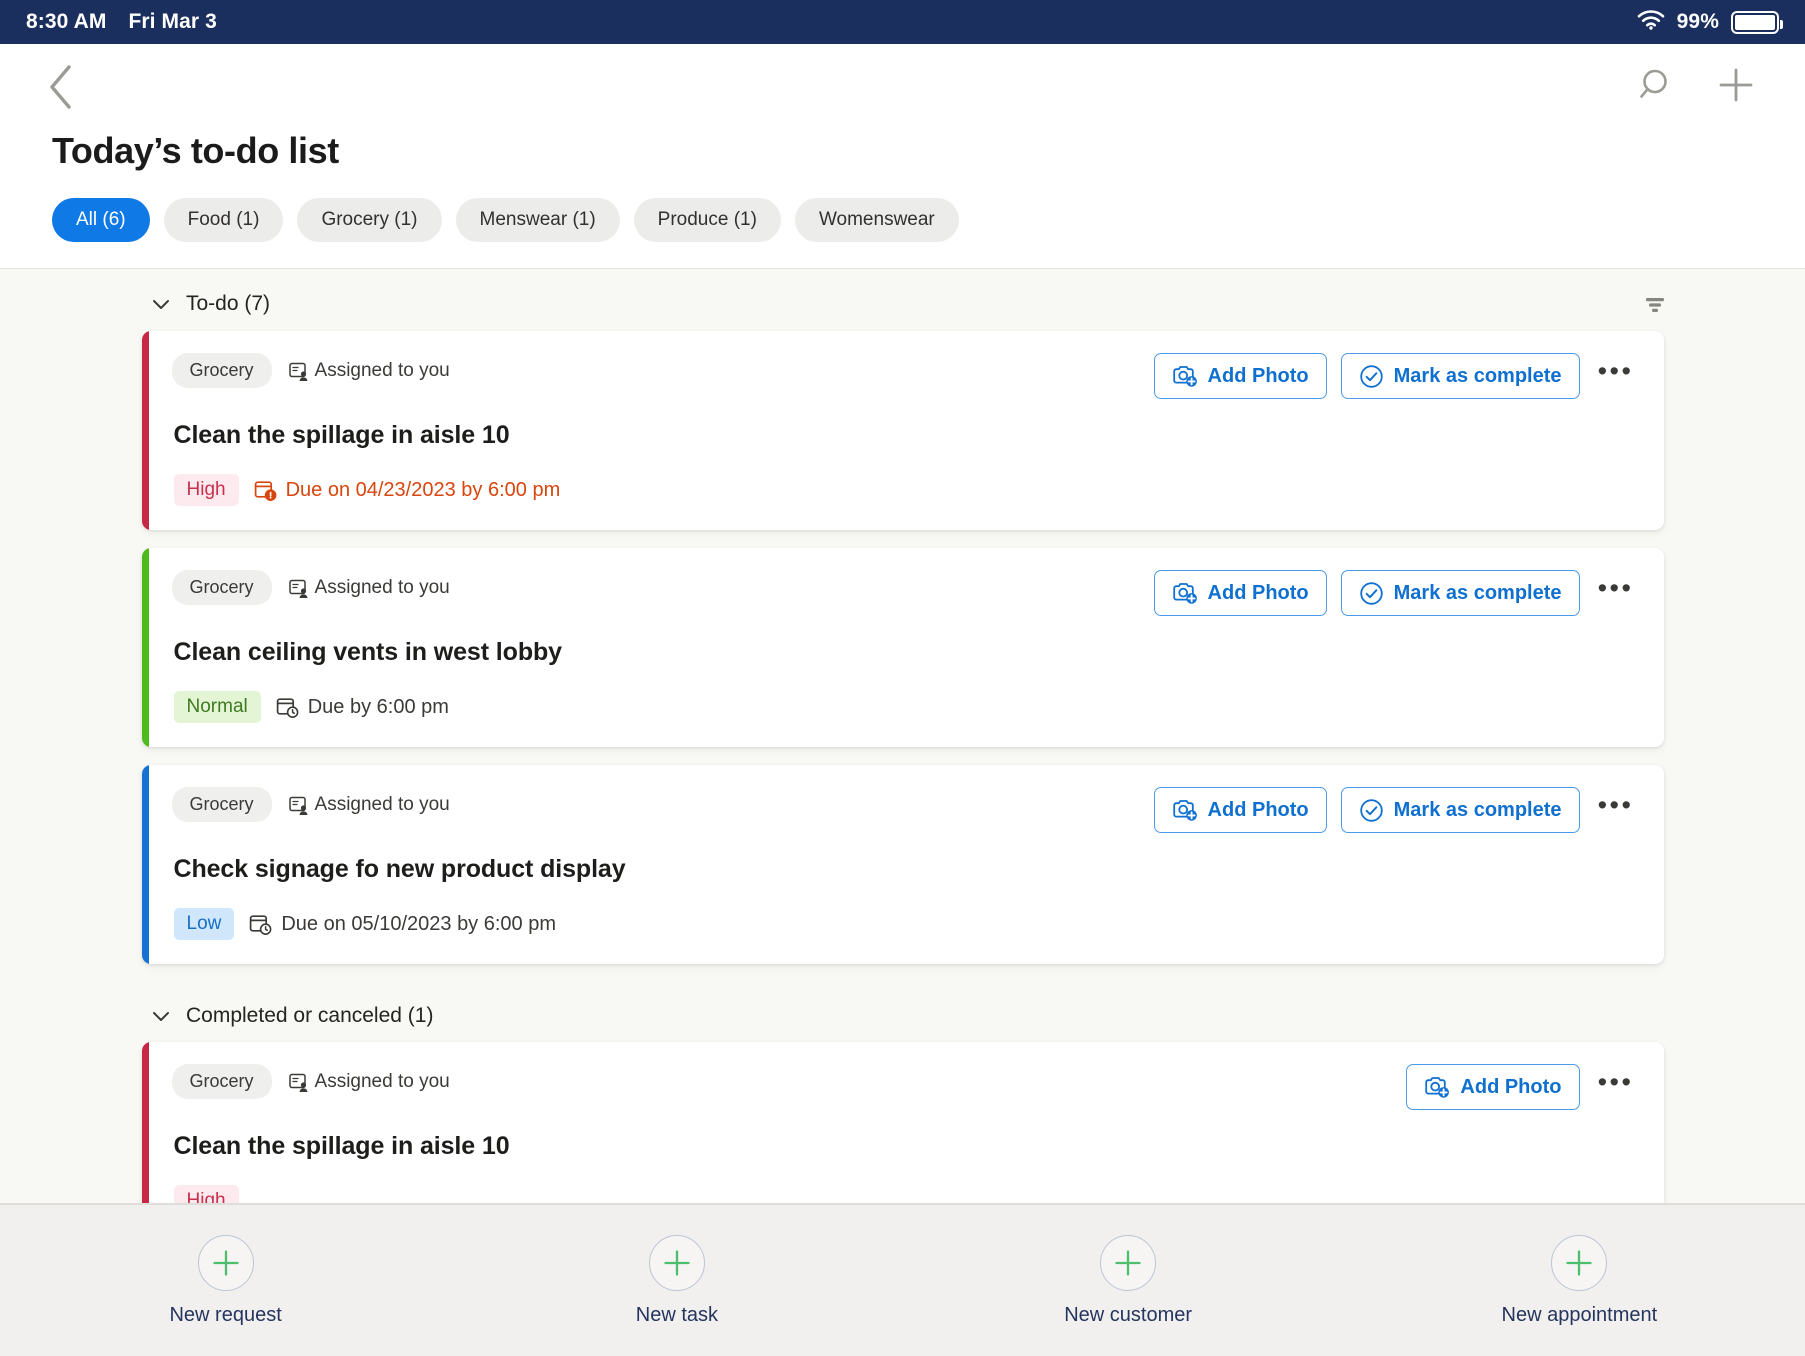 The height and width of the screenshot is (1356, 1805). I want to click on priority-badge: Low, so click(204, 924).